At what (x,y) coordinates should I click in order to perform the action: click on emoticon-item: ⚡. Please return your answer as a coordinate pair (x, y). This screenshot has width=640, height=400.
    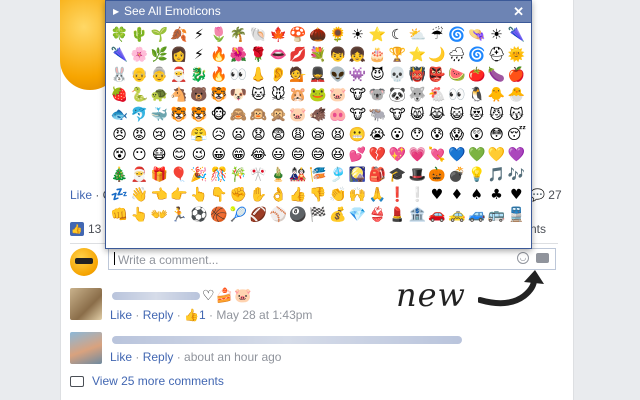
    Looking at the image, I should click on (198, 55).